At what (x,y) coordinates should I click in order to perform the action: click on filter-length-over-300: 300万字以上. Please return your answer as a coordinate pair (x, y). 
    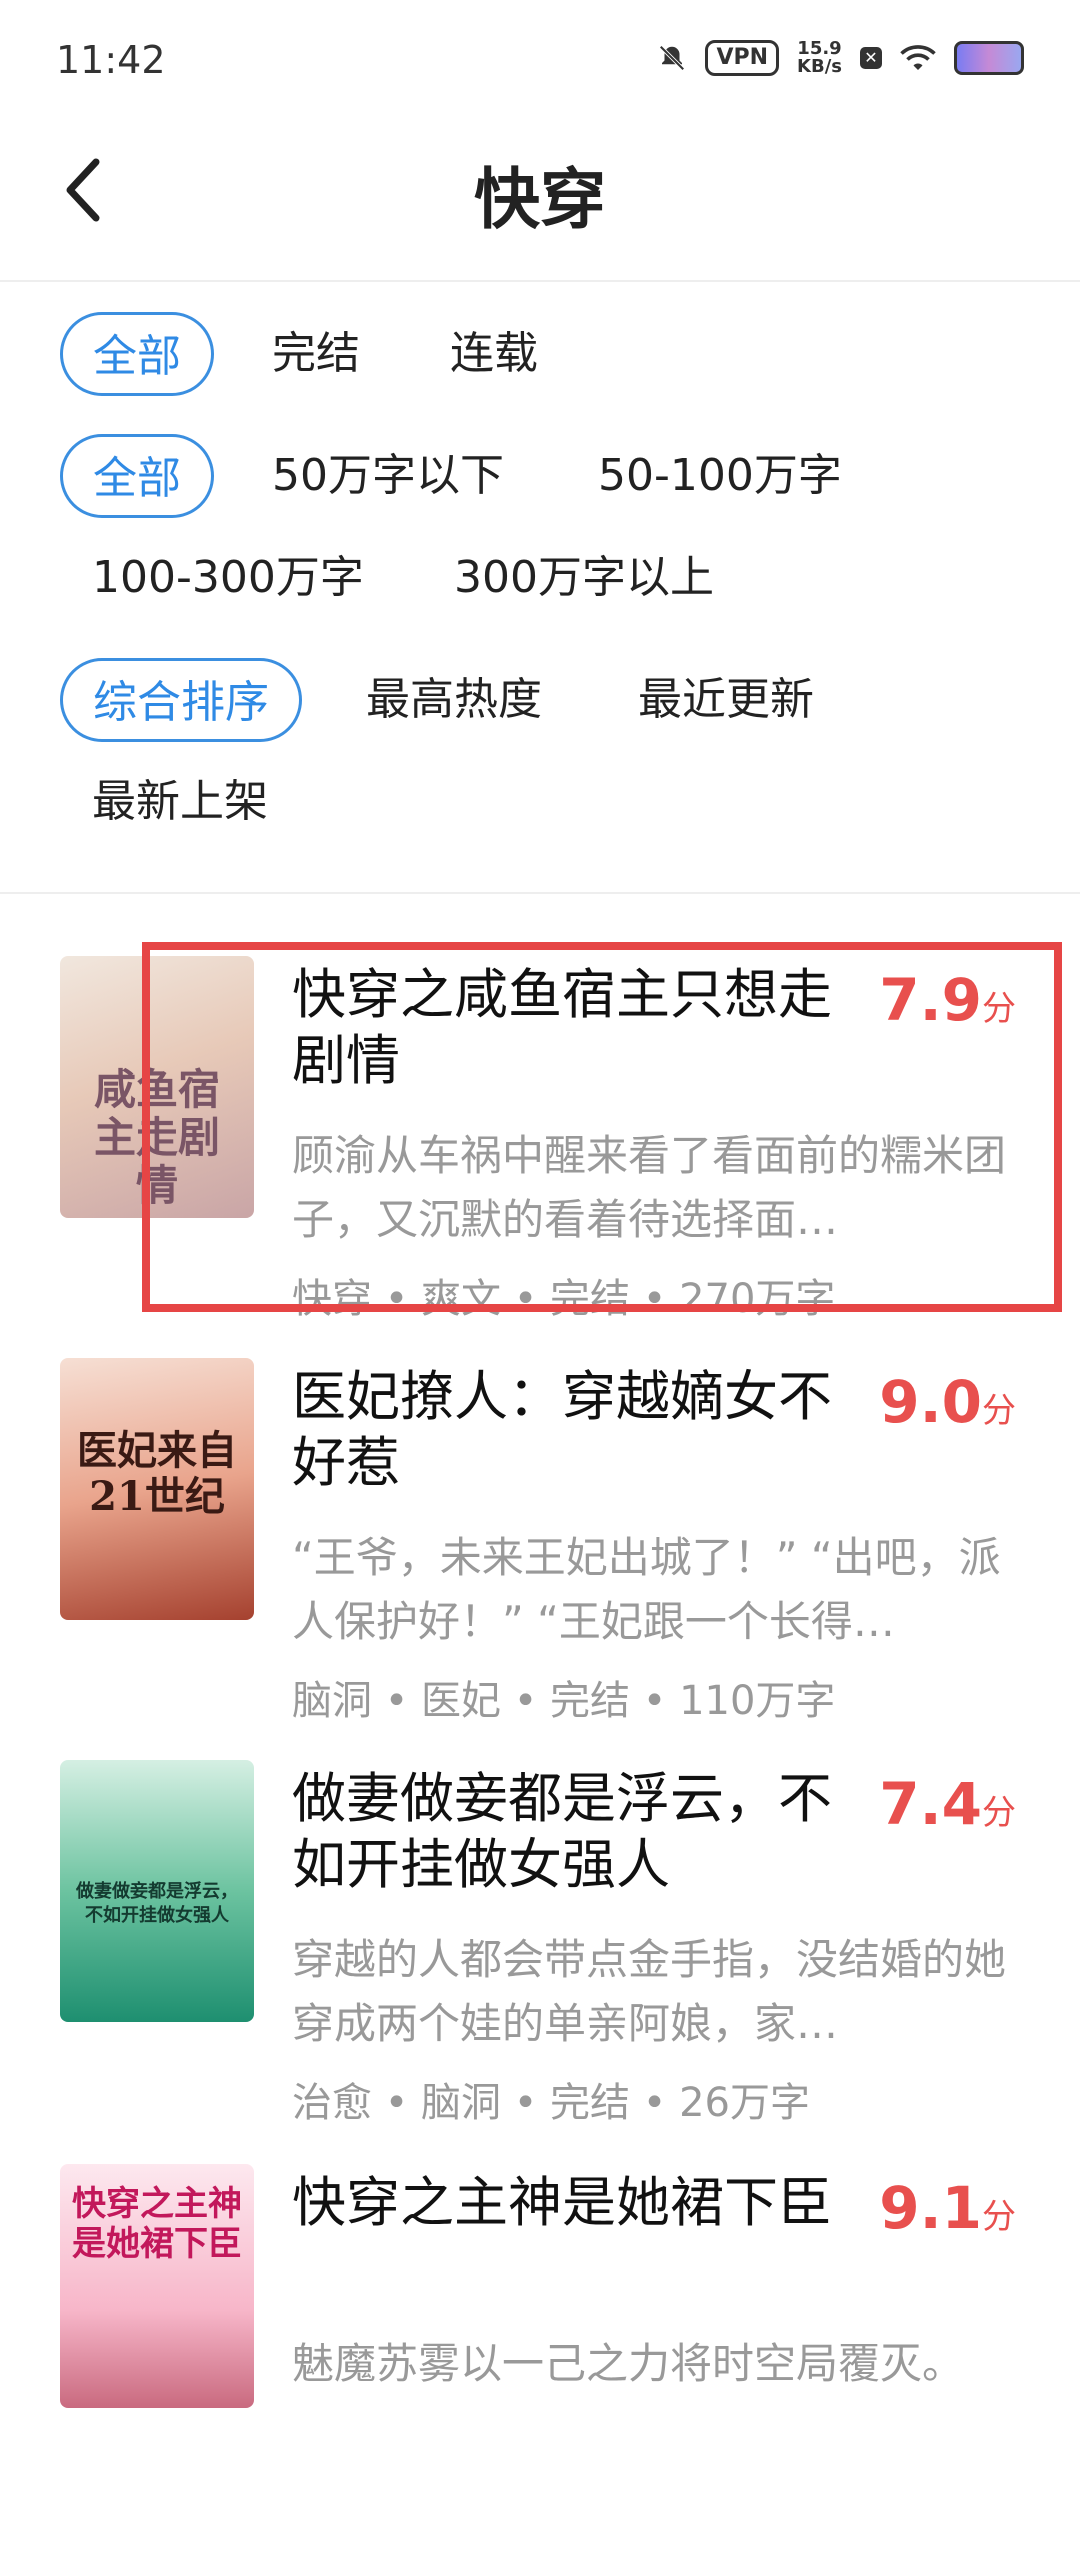
    Looking at the image, I should click on (584, 578).